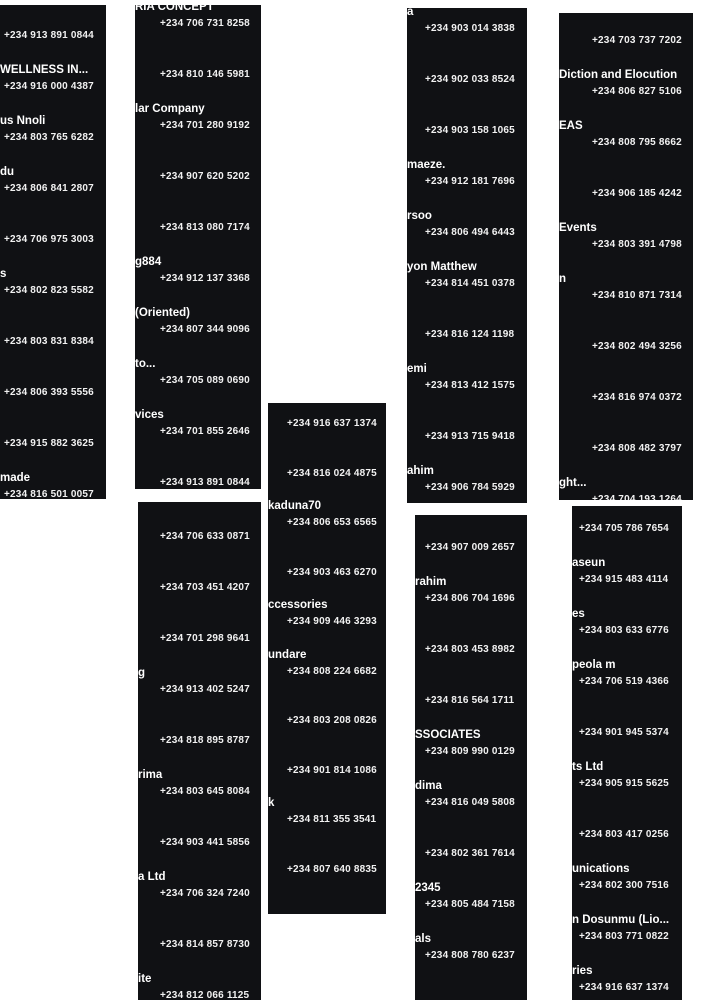 Image resolution: width=707 pixels, height=1000 pixels. I want to click on contact-row: +234 703 737 7202, so click(626, 43).